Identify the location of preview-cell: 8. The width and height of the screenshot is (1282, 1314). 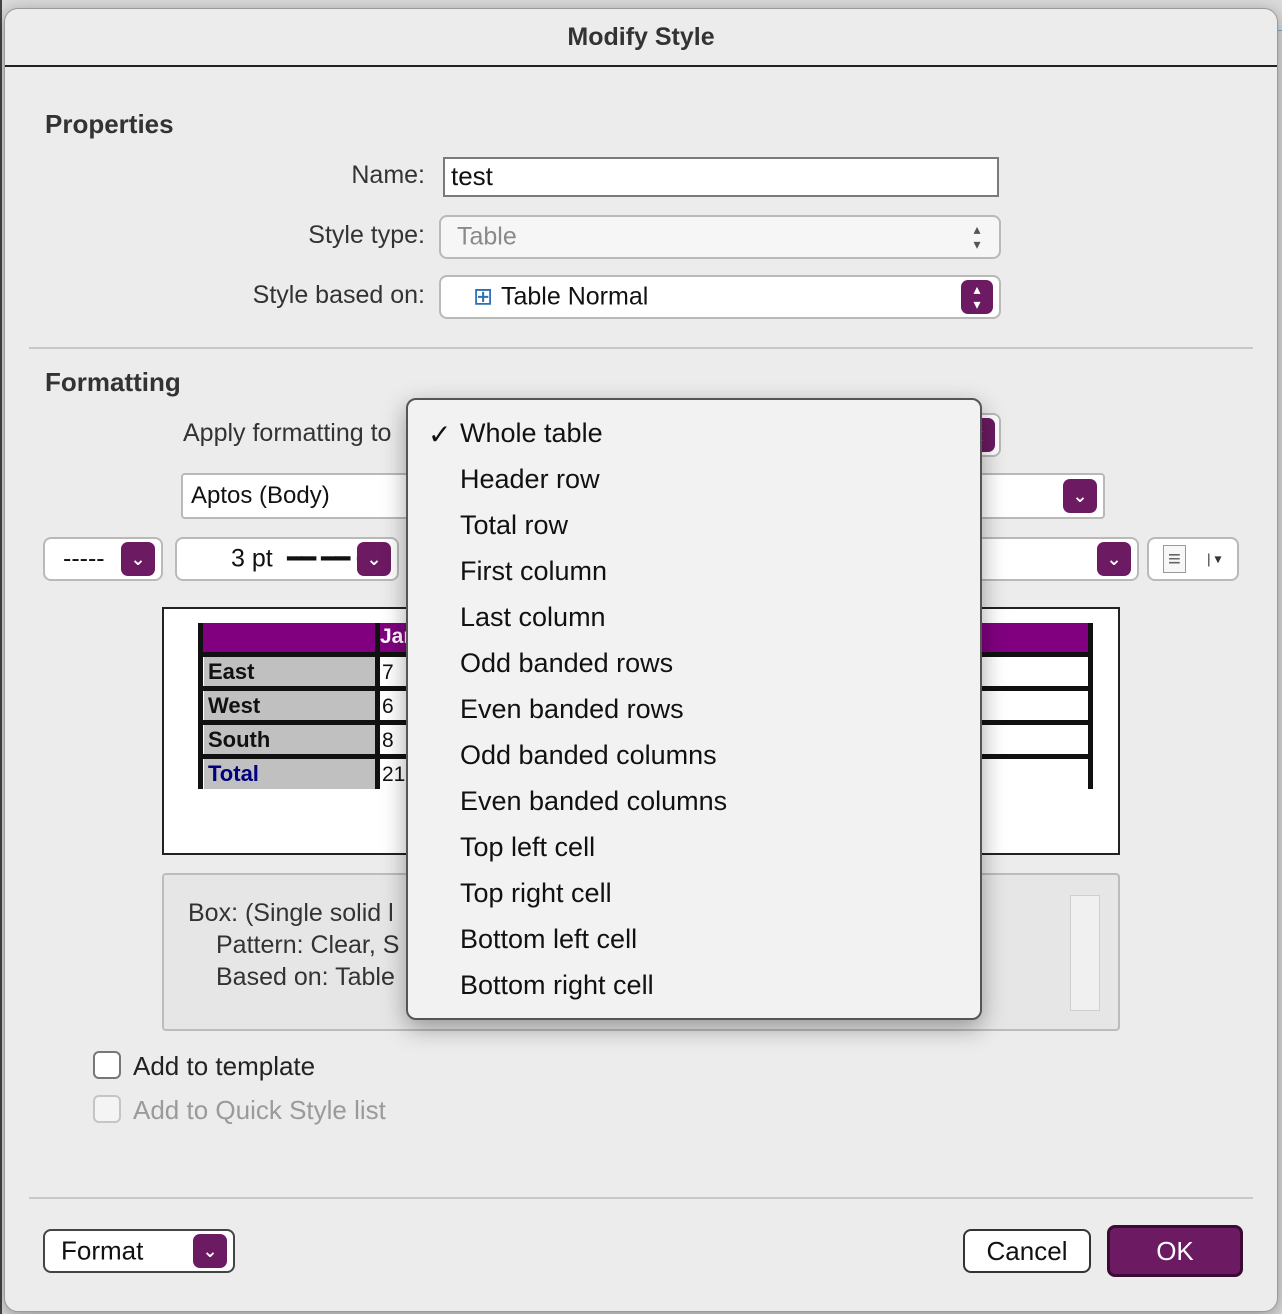
(388, 740).